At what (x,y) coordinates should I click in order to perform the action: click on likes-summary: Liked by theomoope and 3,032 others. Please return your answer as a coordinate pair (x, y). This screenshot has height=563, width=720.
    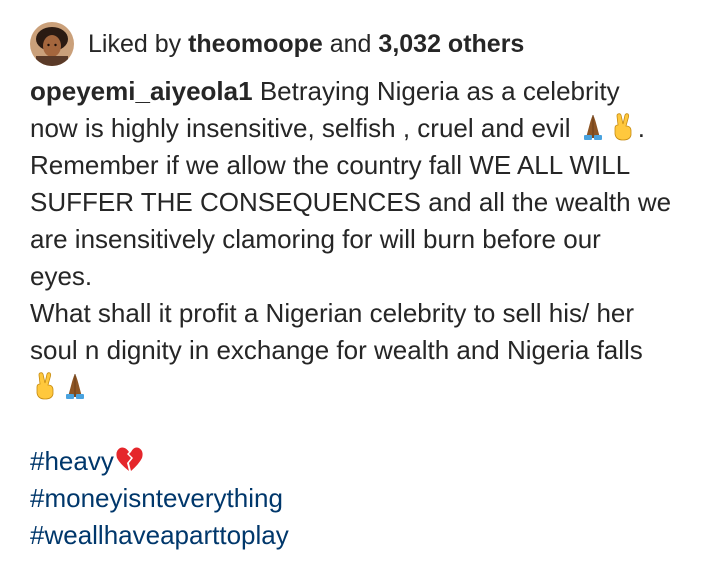
    Looking at the image, I should click on (306, 44).